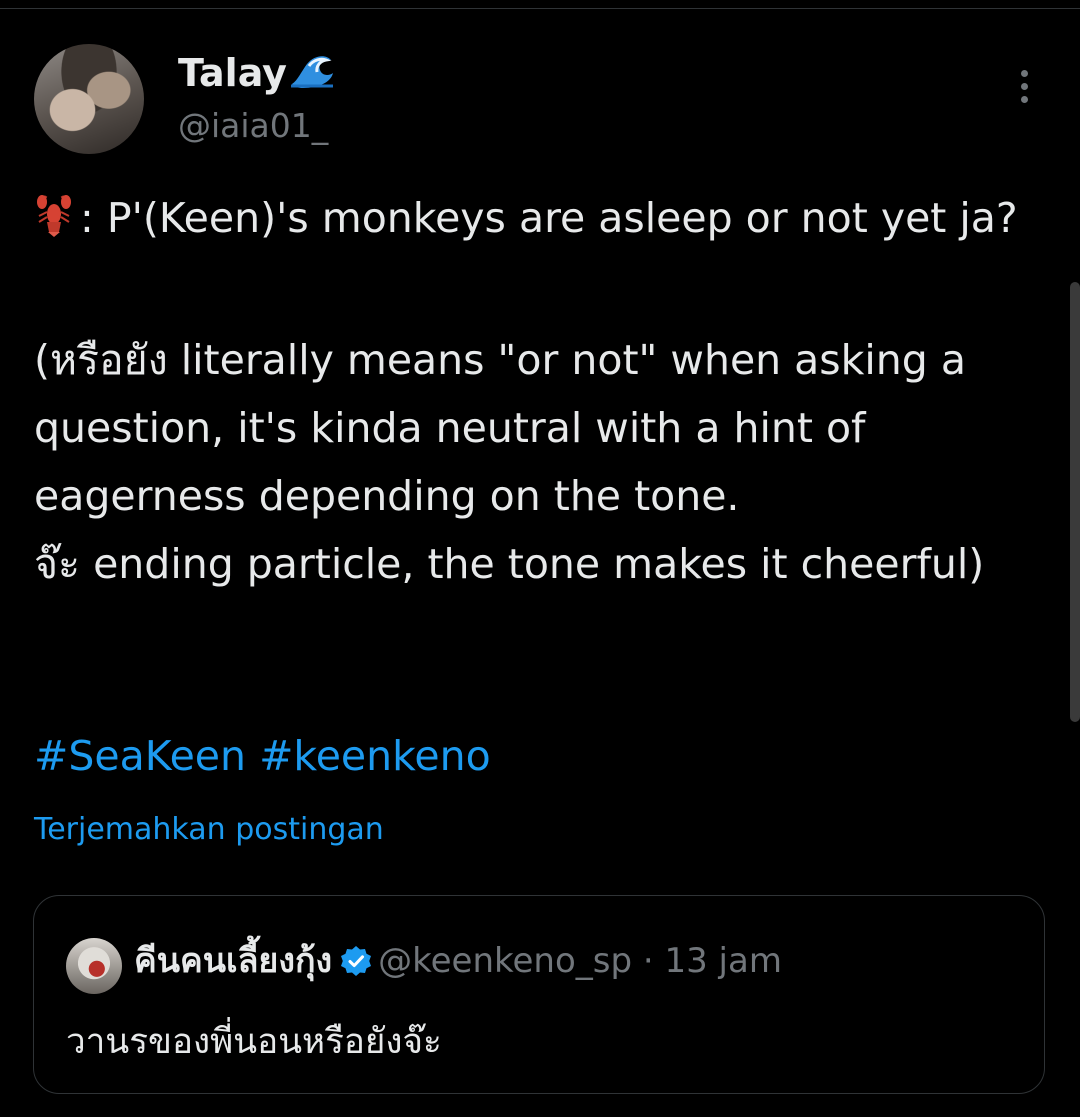  I want to click on translate-post-link: Terjemahkan postingan, so click(209, 829).